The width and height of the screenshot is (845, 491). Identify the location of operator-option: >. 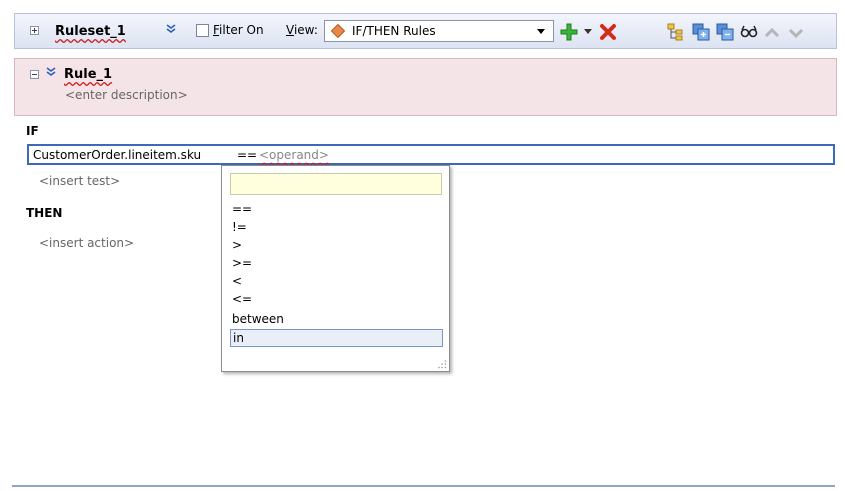
(337, 245).